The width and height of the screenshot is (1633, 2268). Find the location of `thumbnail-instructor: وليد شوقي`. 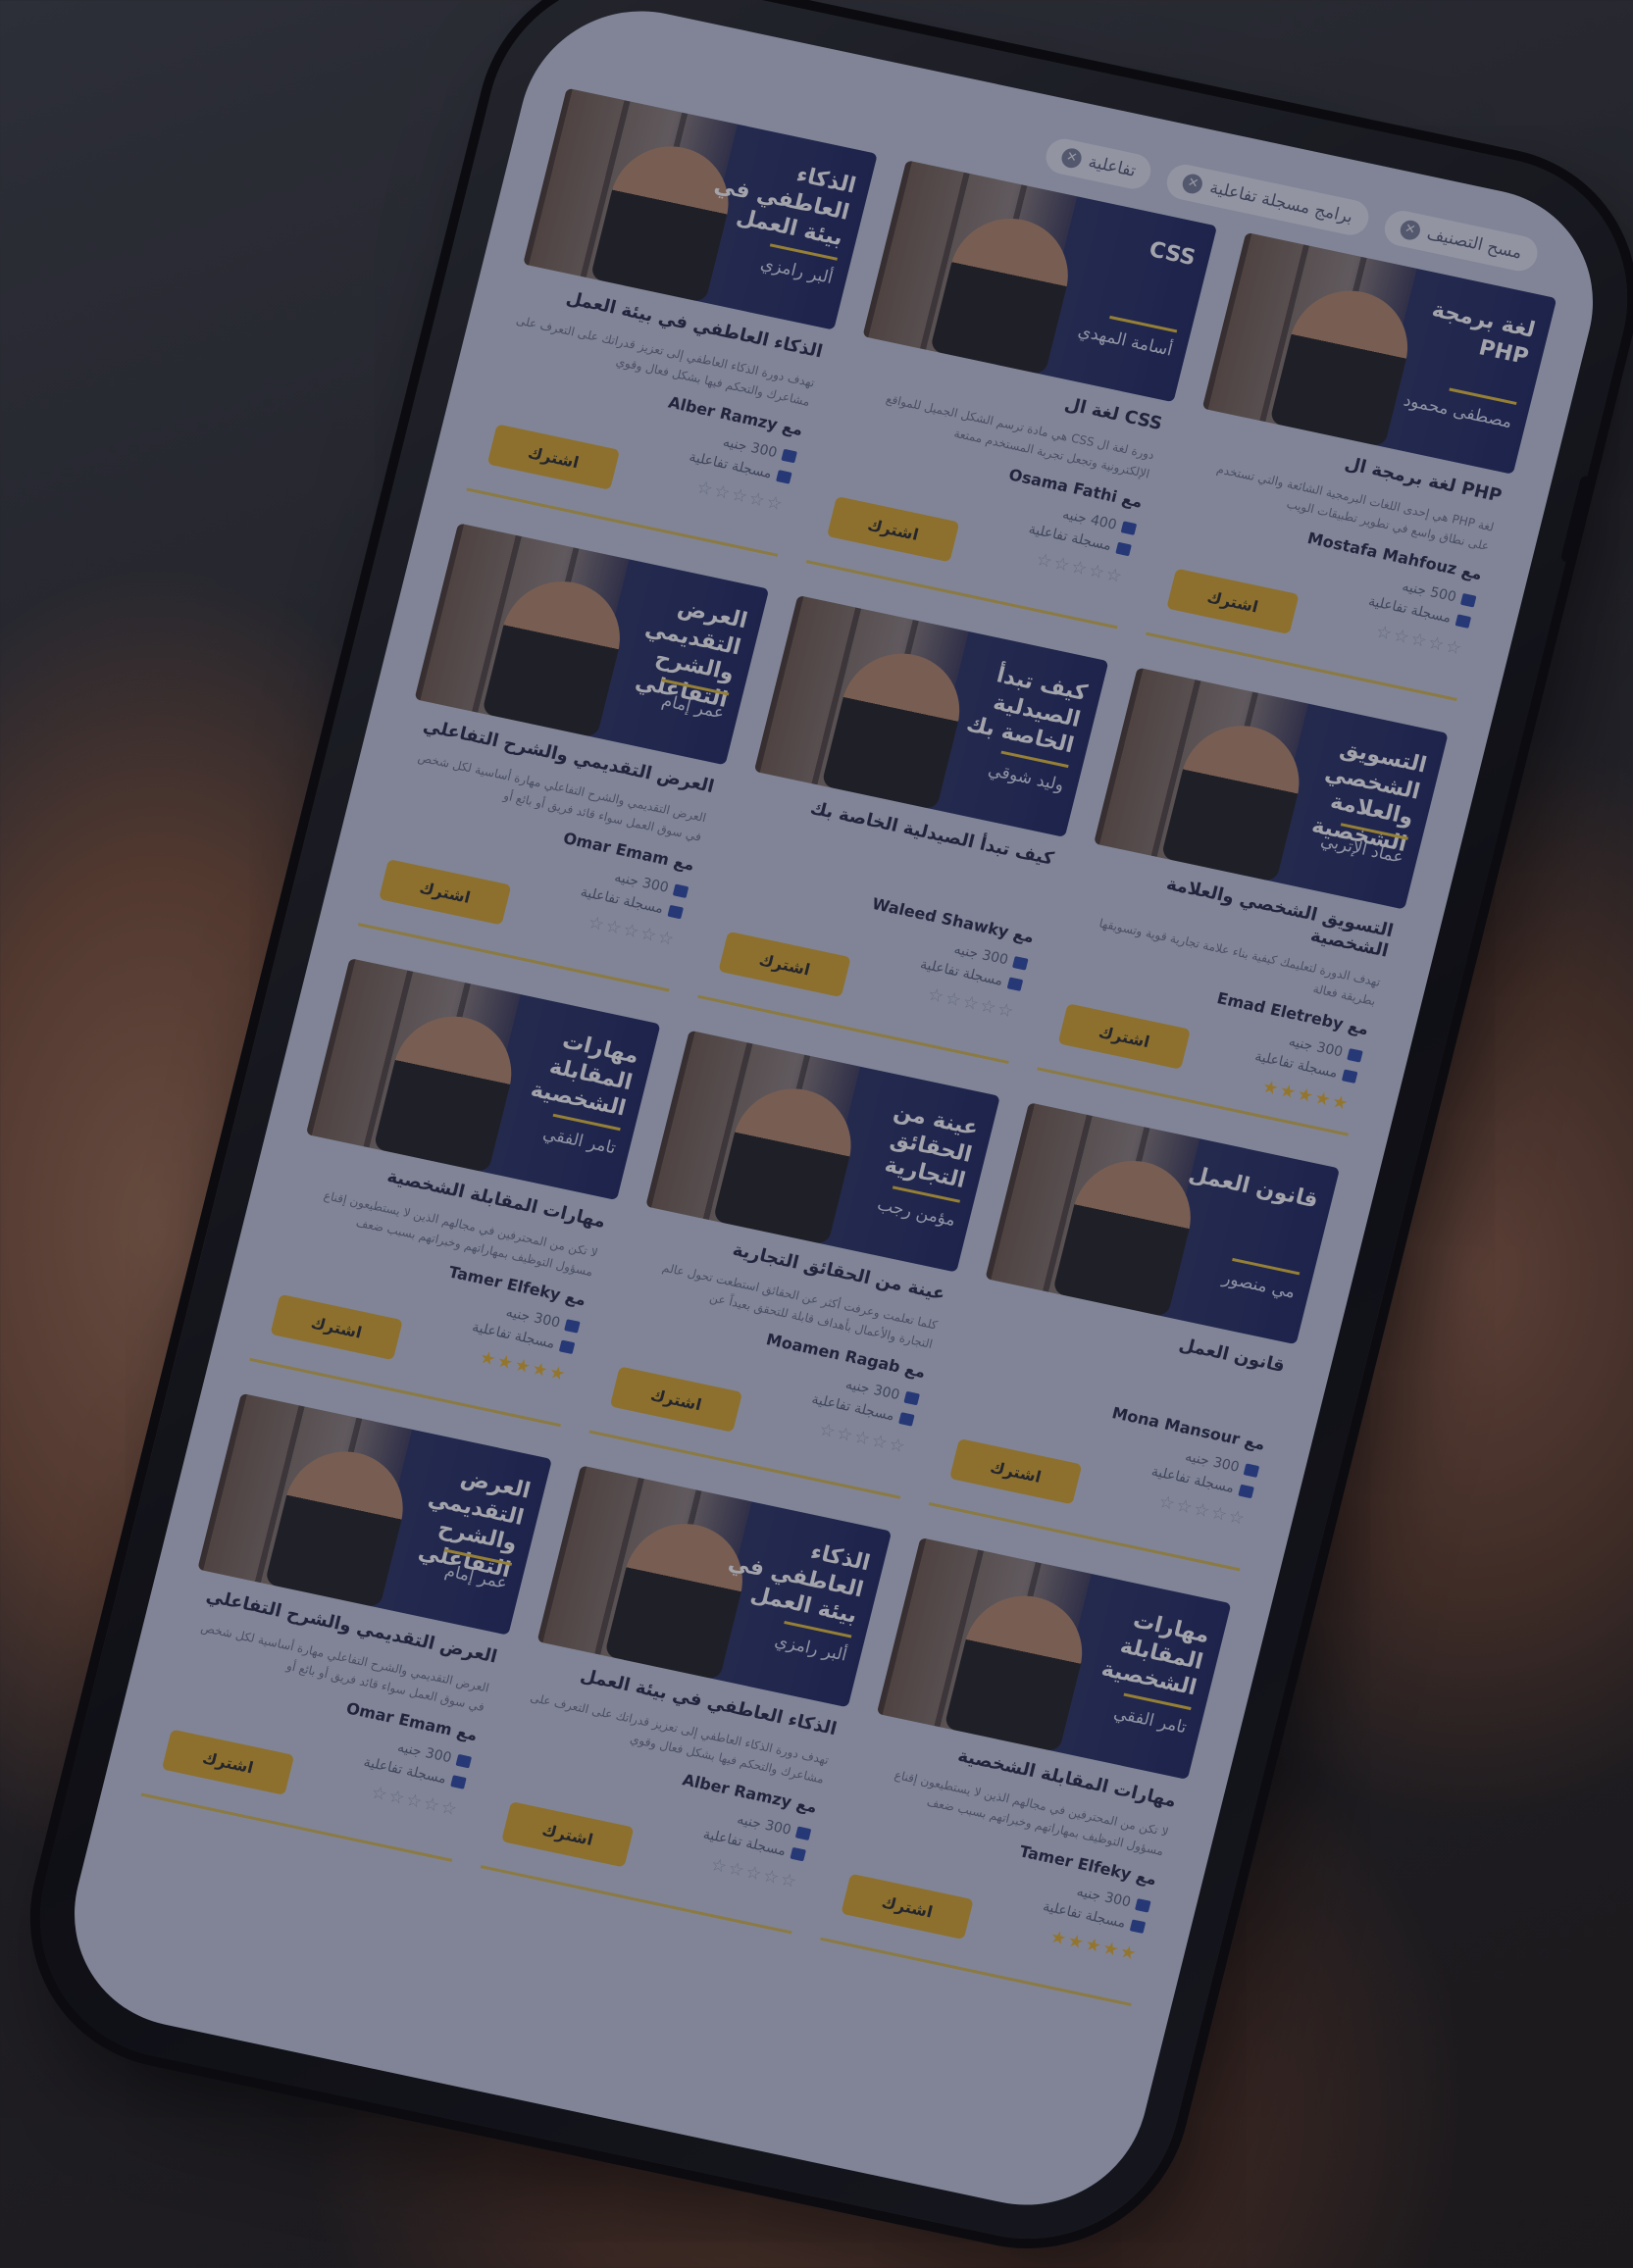

thumbnail-instructor: وليد شوقي is located at coordinates (1026, 778).